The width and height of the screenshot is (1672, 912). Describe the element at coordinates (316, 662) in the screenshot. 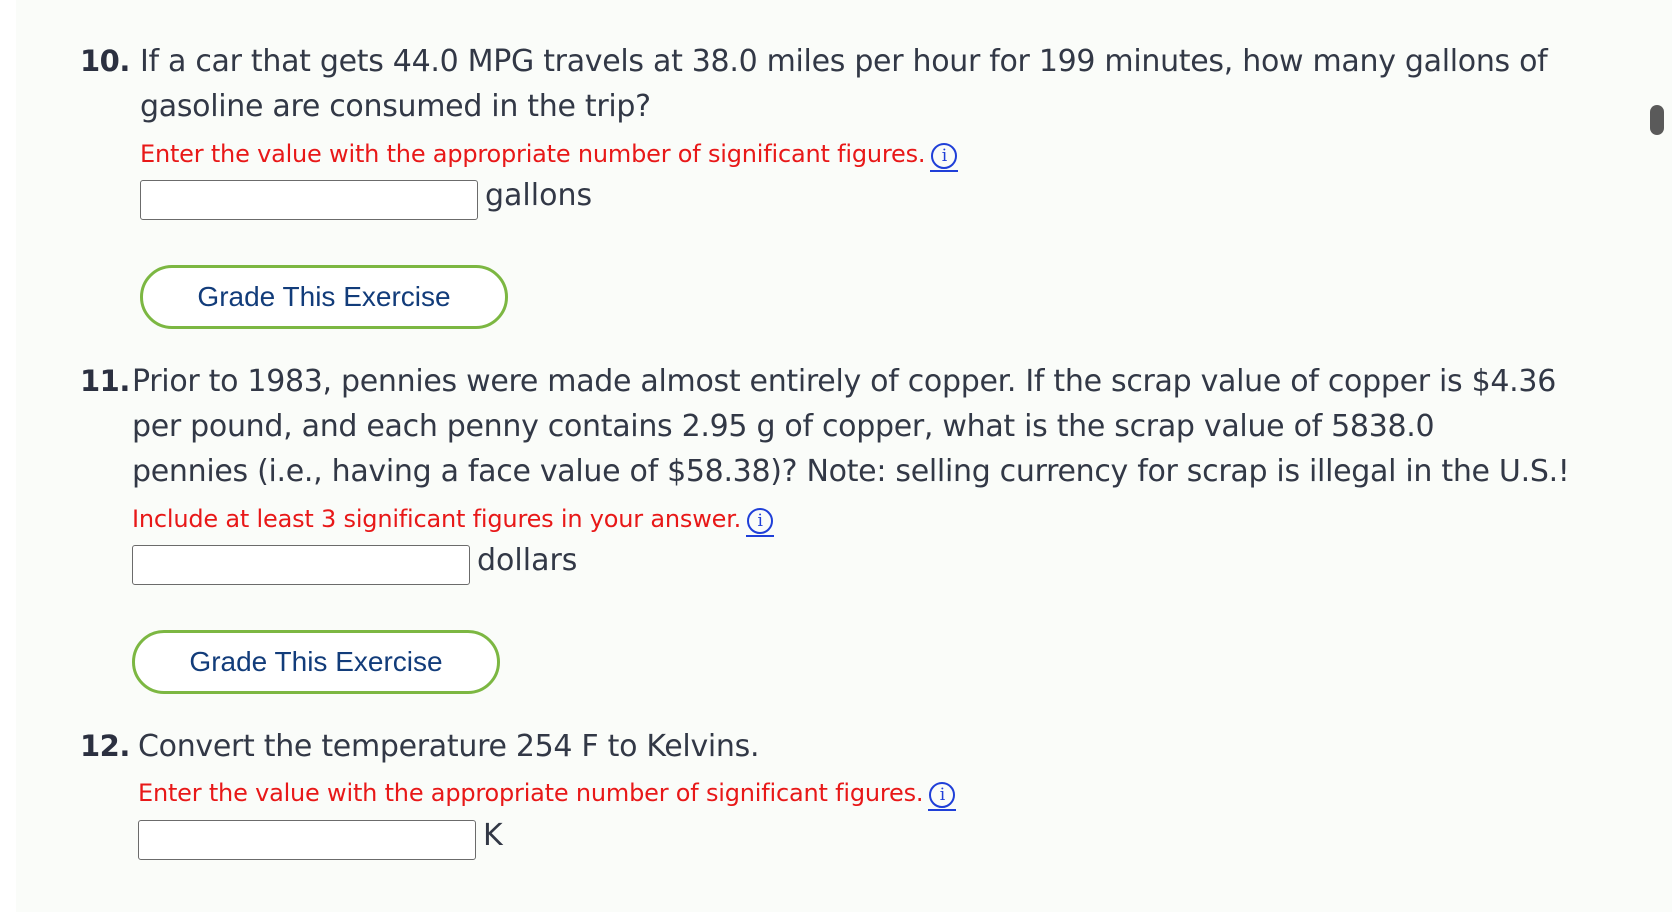

I see `question-11-grade-button: Grade This Exercise` at that location.